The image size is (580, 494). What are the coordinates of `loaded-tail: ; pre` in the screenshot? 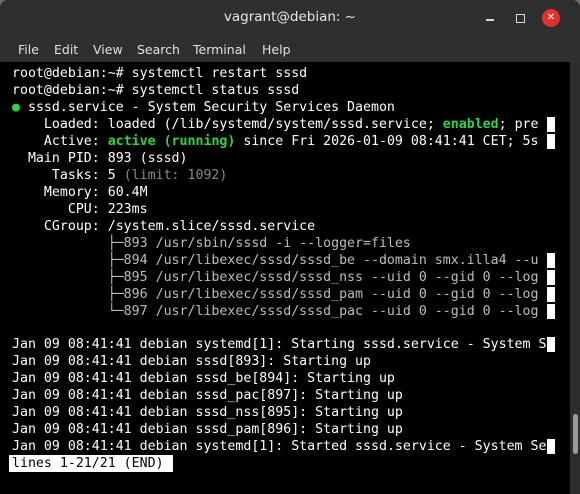 It's located at (518, 124).